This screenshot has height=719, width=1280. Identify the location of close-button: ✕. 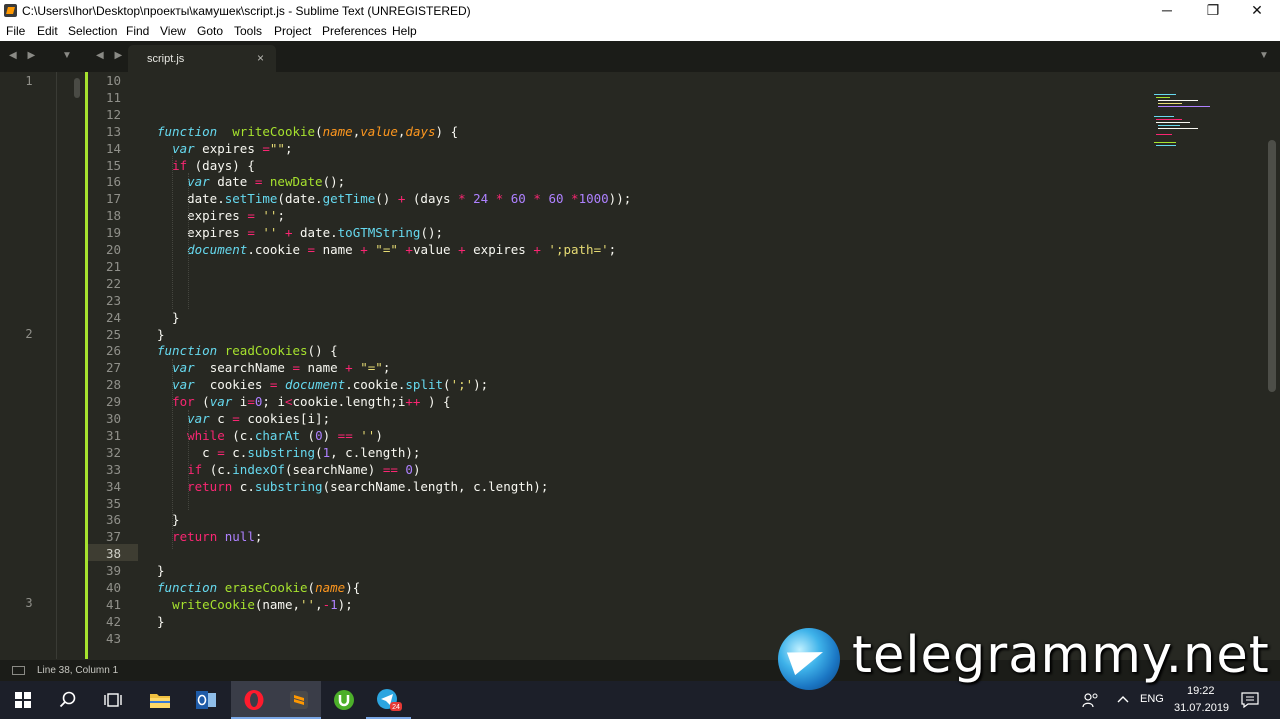
(1257, 11).